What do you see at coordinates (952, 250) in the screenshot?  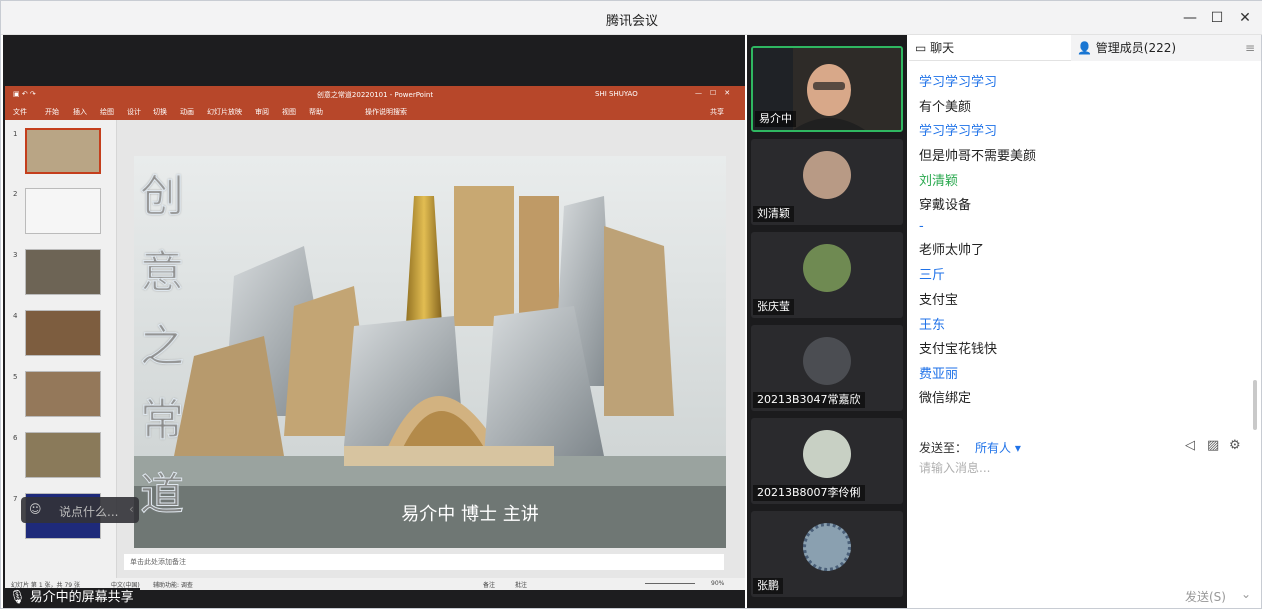 I see `chat-message: 老师太帅了` at bounding box center [952, 250].